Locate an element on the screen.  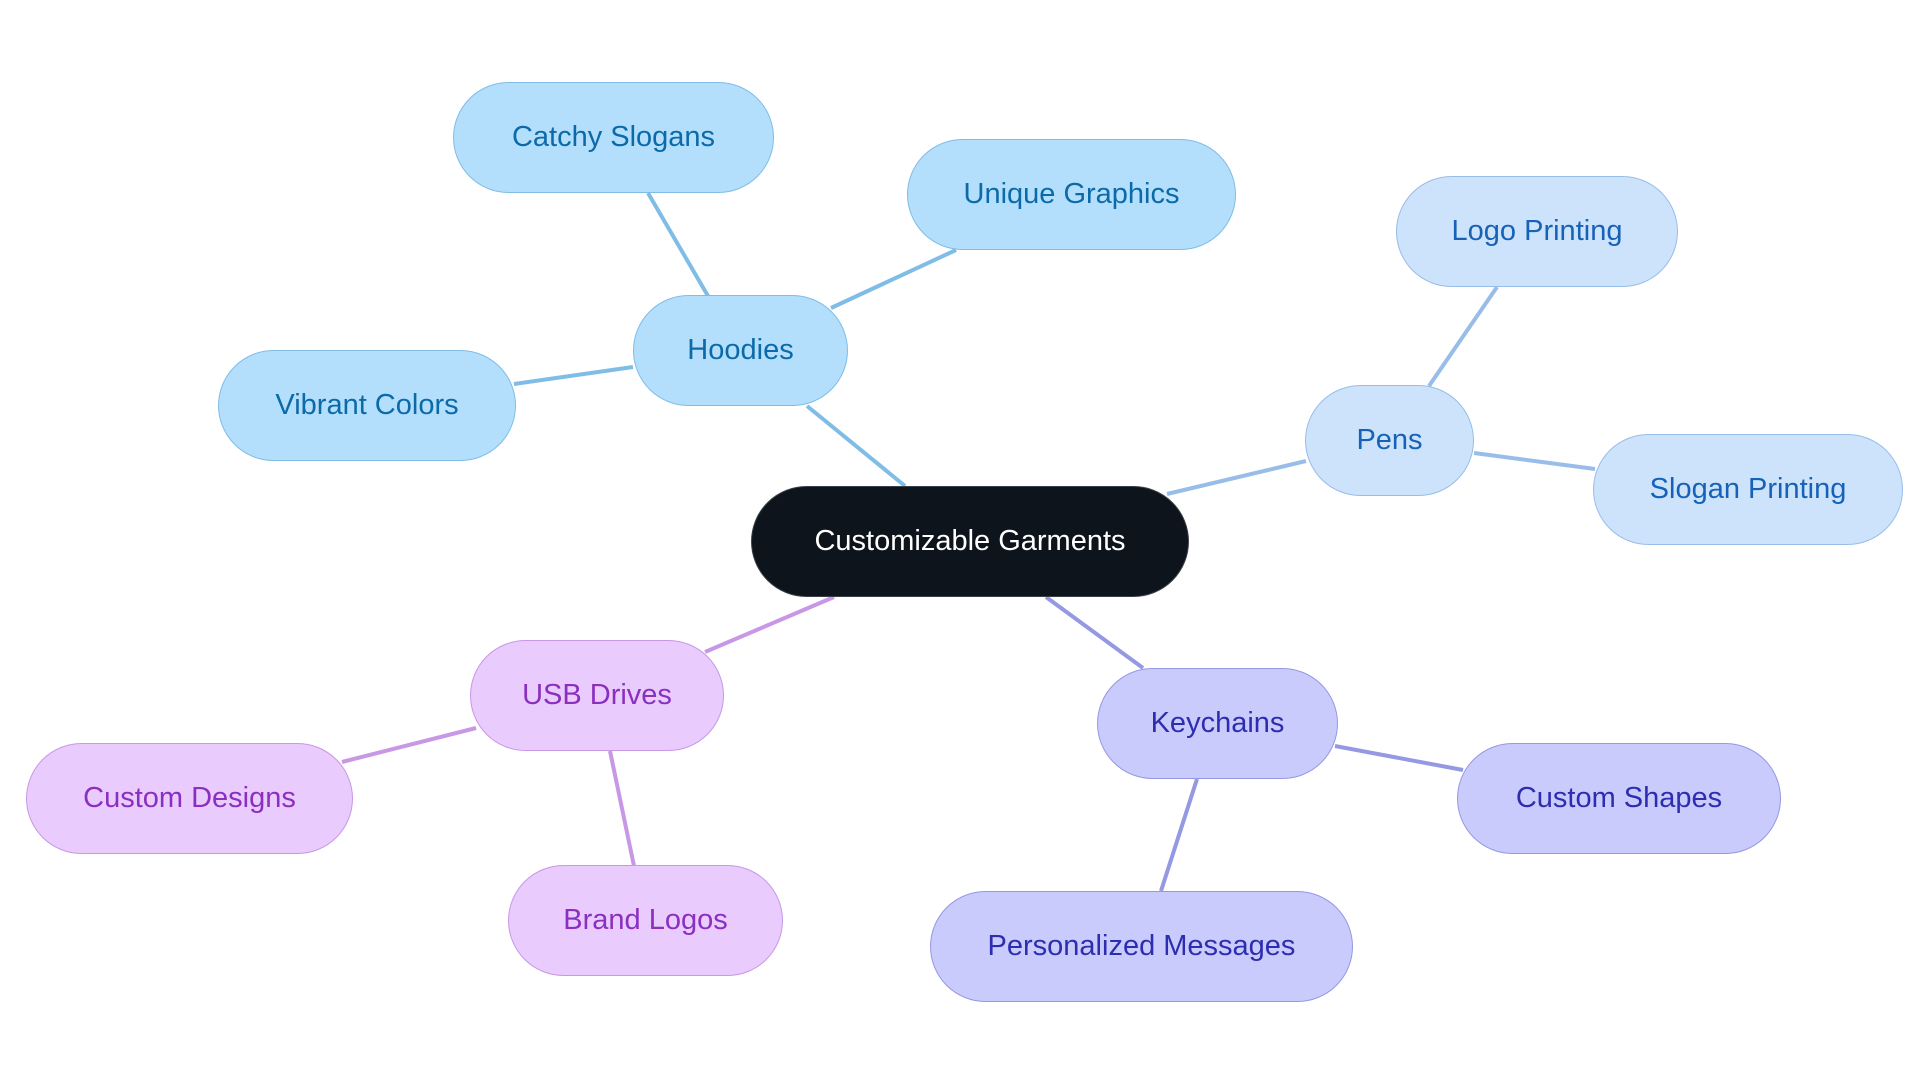
node-pens-label: Pens is located at coordinates (1389, 440).